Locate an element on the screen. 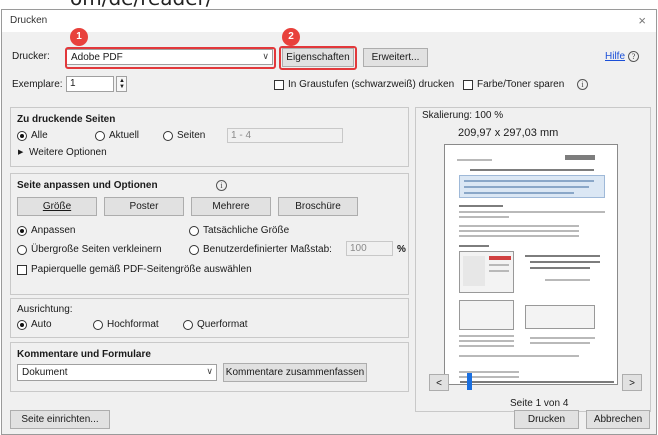 Image resolution: width=658 pixels, height=435 pixels. copies-label: Exemplare: is located at coordinates (37, 84).